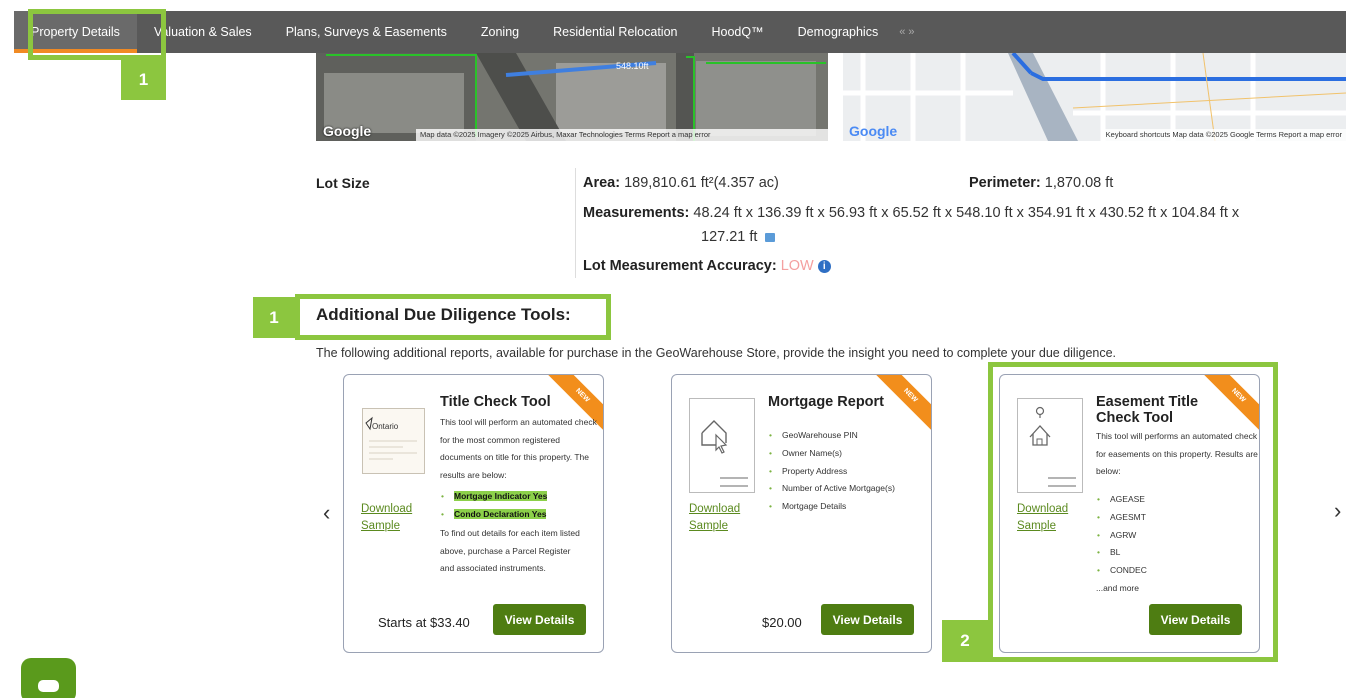 This screenshot has height=698, width=1346. Describe the element at coordinates (391, 438) in the screenshot. I see `ontario-doc-lines: Ontario` at that location.